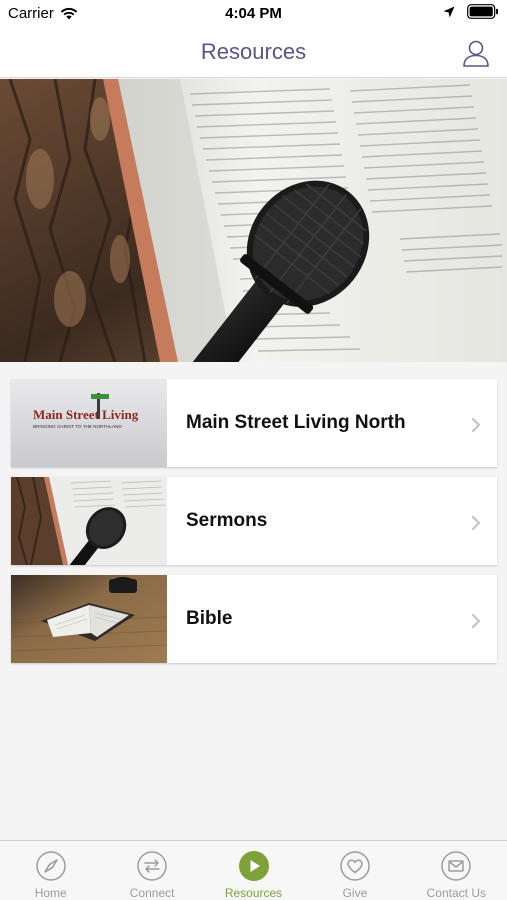  Describe the element at coordinates (89, 521) in the screenshot. I see `sermons-thumbnail` at that location.